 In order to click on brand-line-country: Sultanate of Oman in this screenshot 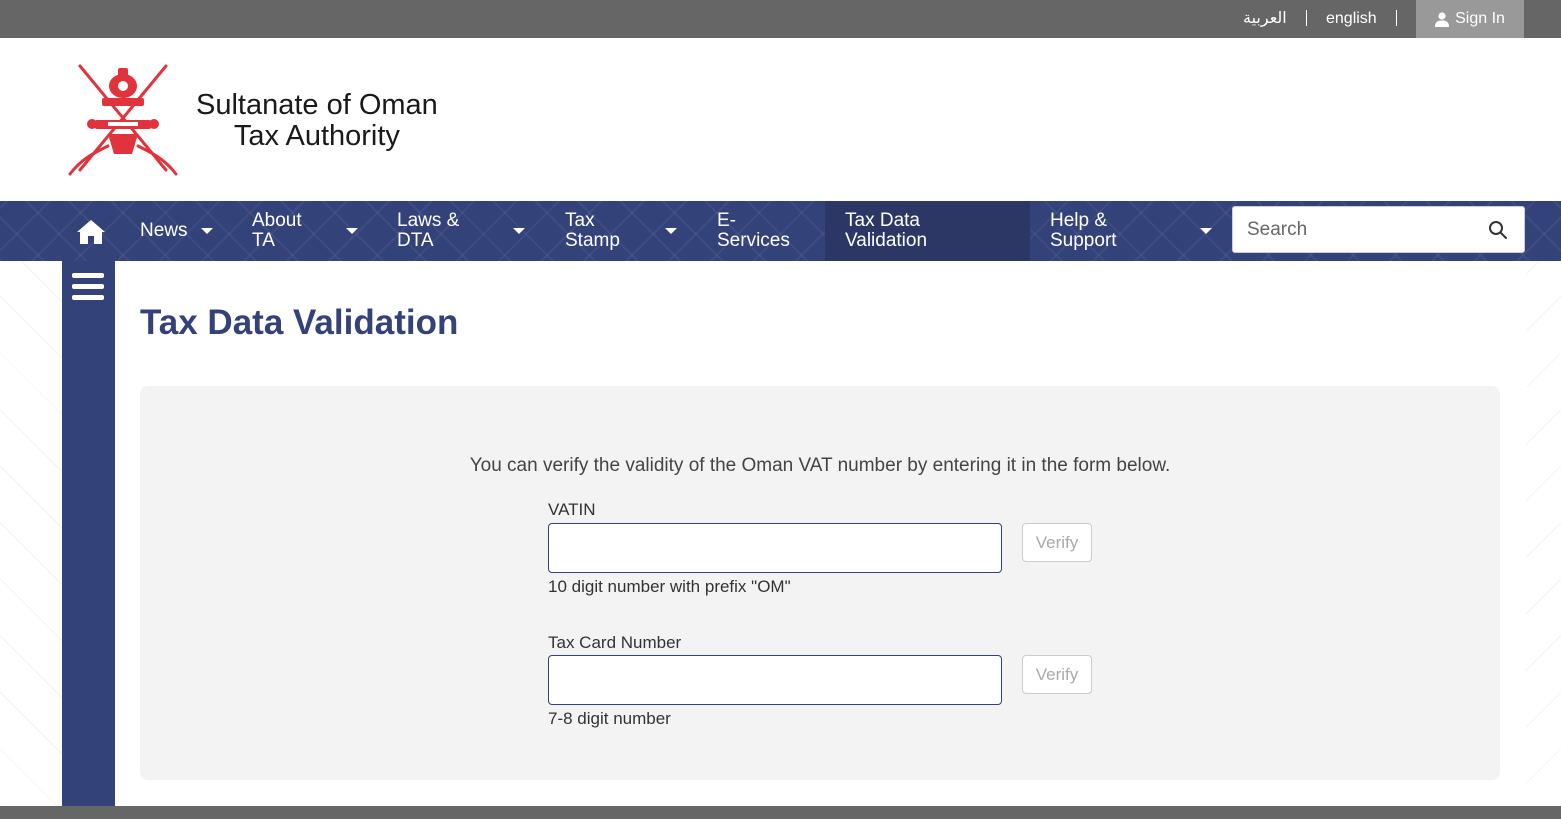, I will do `click(317, 105)`.